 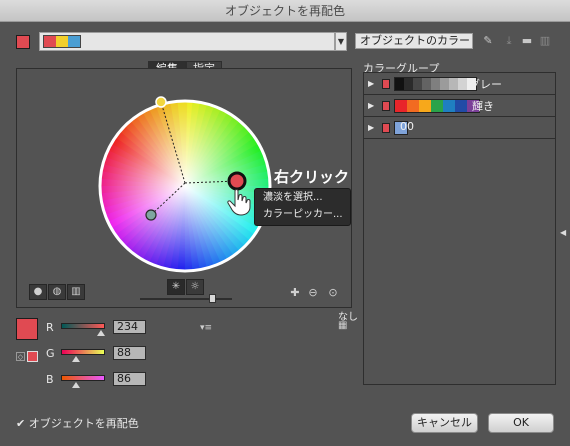 I want to click on current-colors-bar, so click(x=187, y=41).